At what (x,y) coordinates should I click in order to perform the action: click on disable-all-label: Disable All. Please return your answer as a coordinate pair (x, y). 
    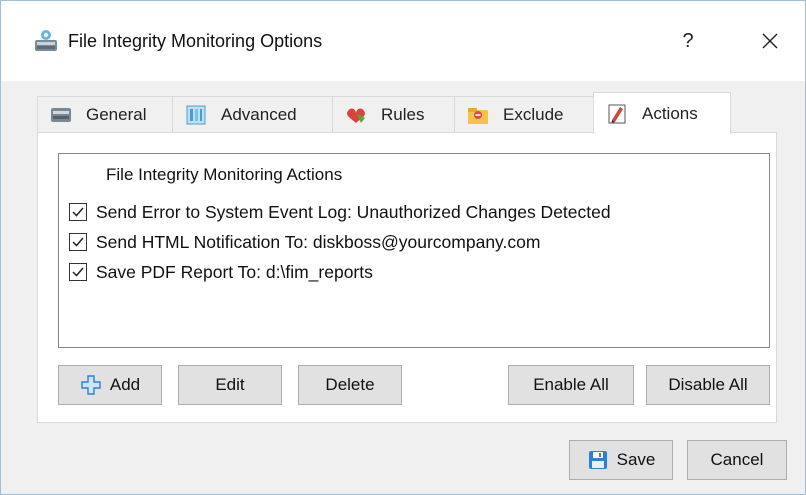
    Looking at the image, I should click on (708, 384).